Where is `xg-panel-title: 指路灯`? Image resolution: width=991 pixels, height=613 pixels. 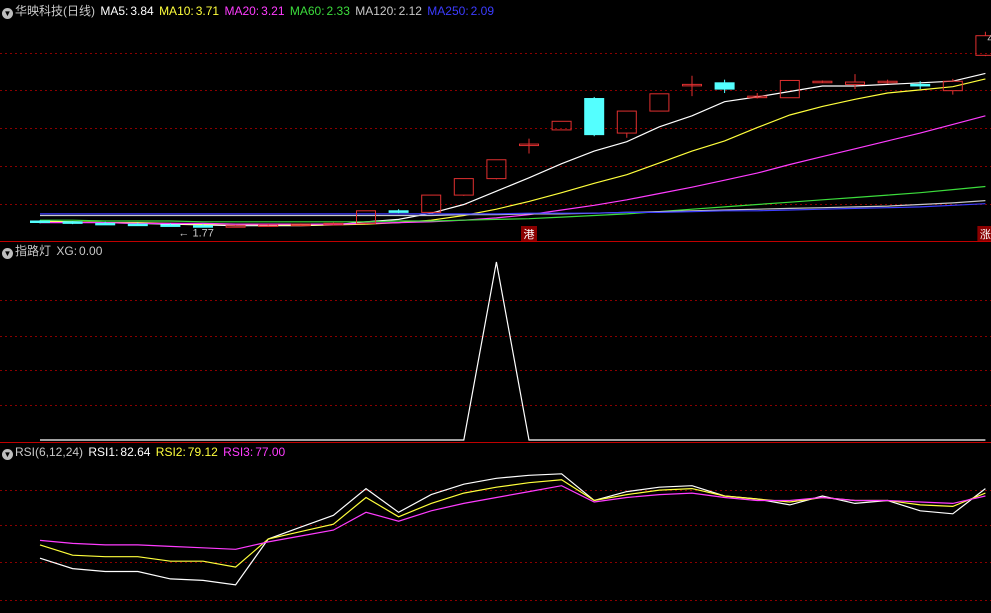
xg-panel-title: 指路灯 is located at coordinates (33, 251).